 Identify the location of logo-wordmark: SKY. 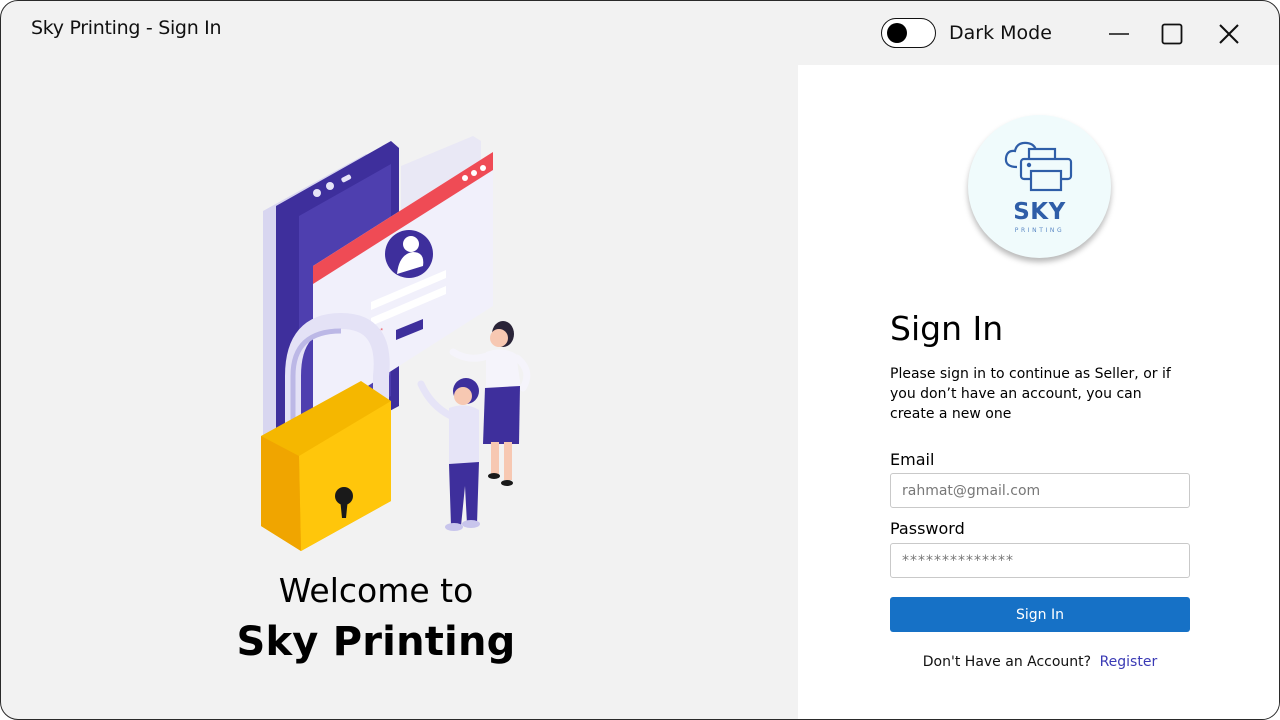
(1039, 212).